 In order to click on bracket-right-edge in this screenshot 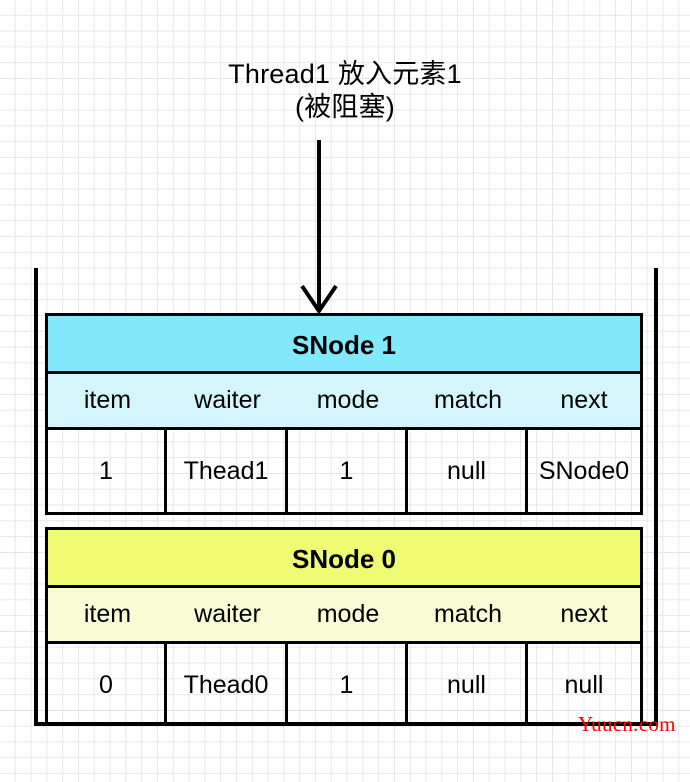, I will do `click(656, 497)`.